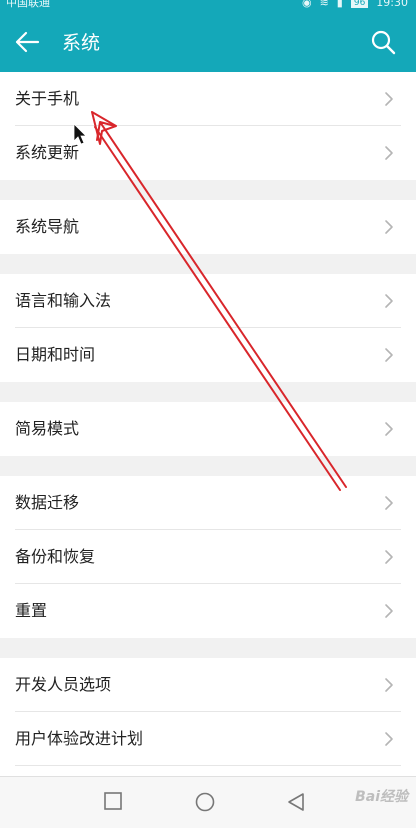  I want to click on navigation-bar, so click(208, 802).